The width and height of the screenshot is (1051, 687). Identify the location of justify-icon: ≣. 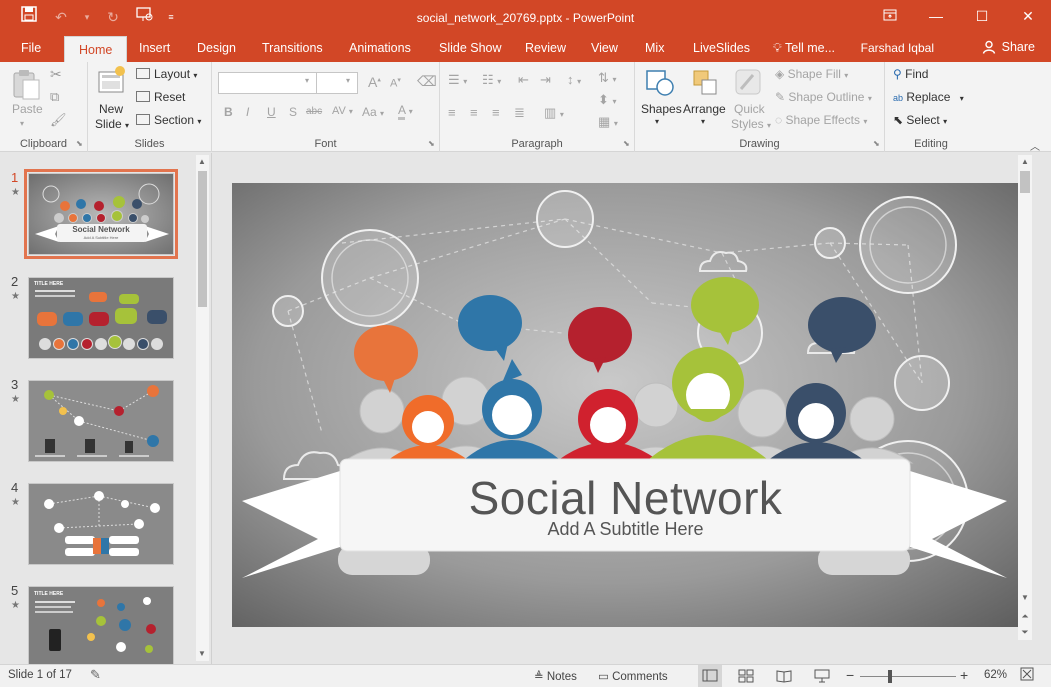
(519, 113).